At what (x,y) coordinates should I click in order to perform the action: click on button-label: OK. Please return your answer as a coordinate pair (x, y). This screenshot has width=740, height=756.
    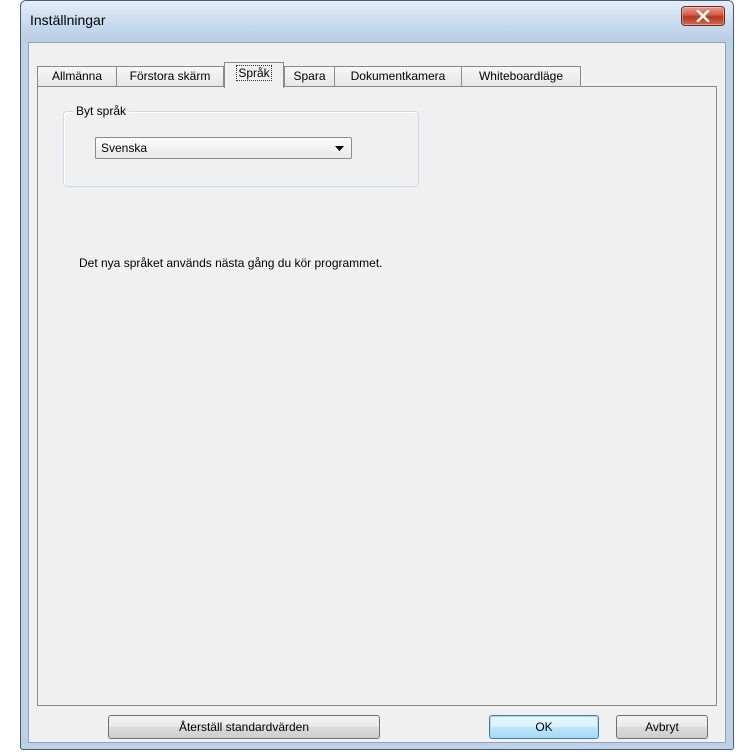
    Looking at the image, I should click on (544, 727).